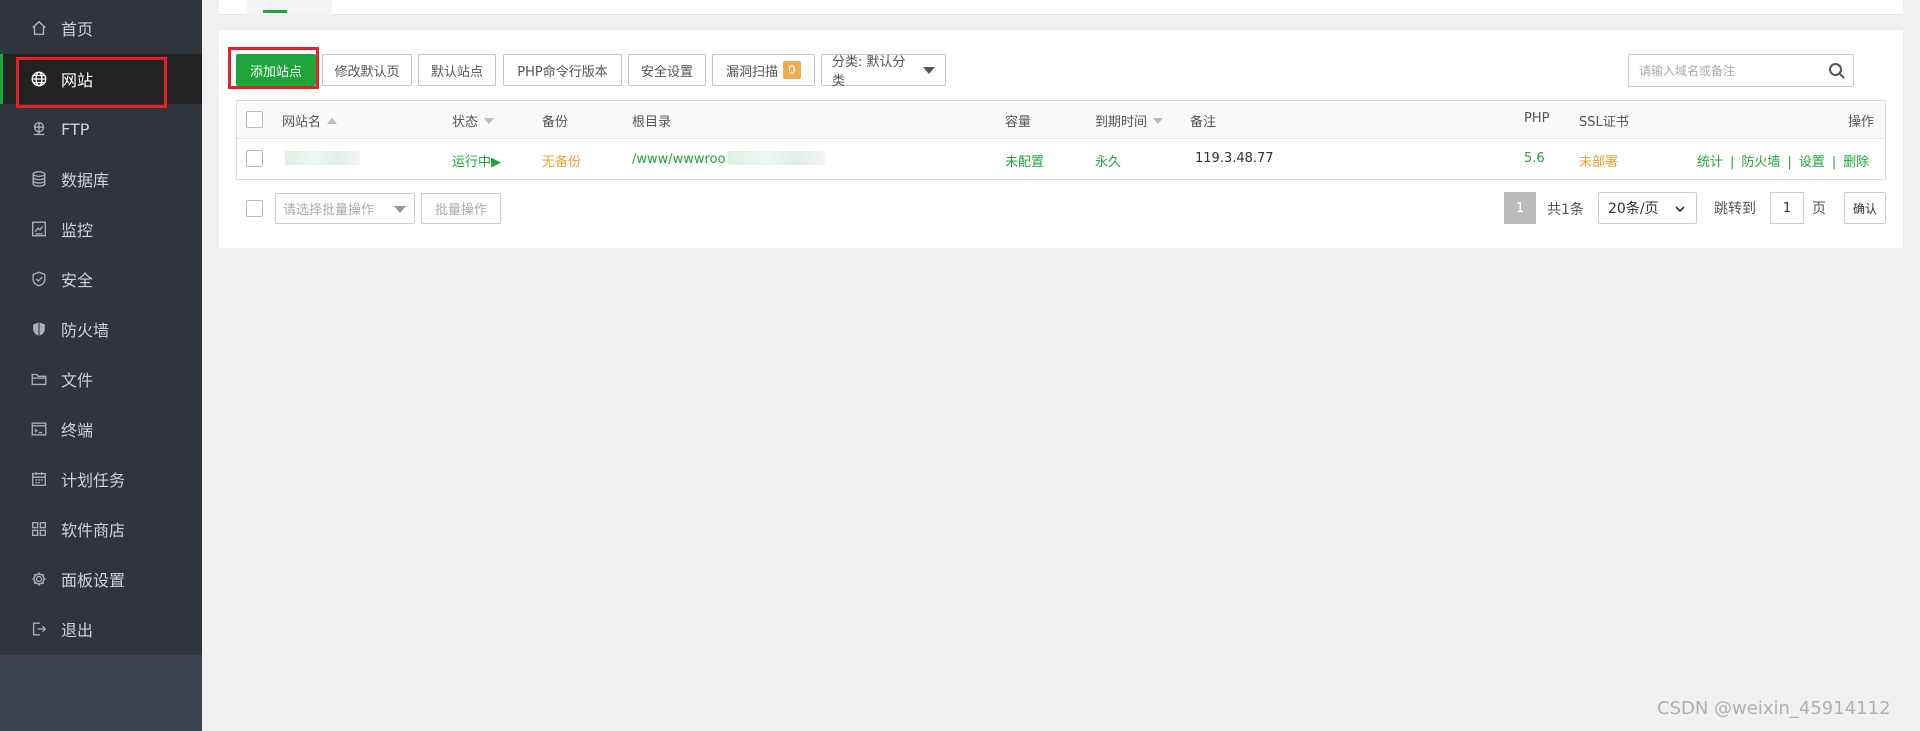 Image resolution: width=1920 pixels, height=731 pixels. I want to click on header-name: 网站名, so click(310, 120).